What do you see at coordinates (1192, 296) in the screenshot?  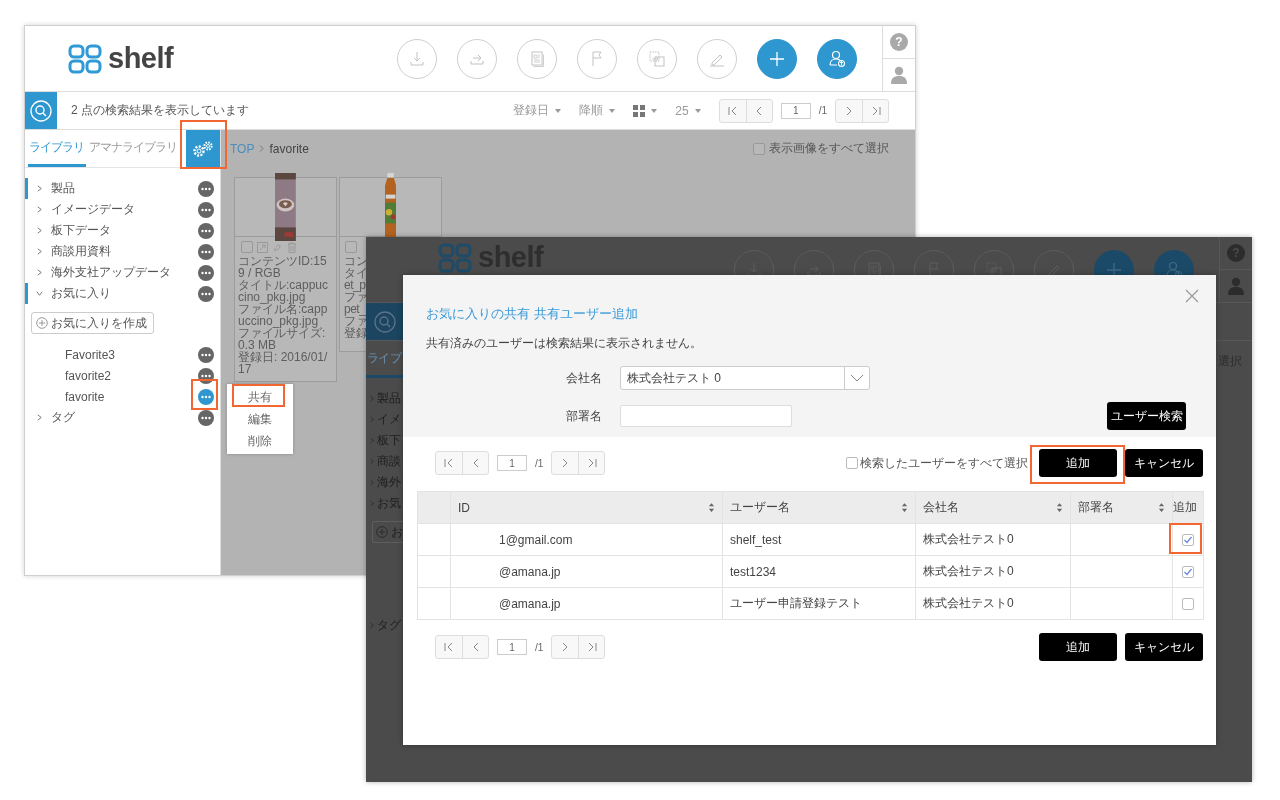 I see `close-icon` at bounding box center [1192, 296].